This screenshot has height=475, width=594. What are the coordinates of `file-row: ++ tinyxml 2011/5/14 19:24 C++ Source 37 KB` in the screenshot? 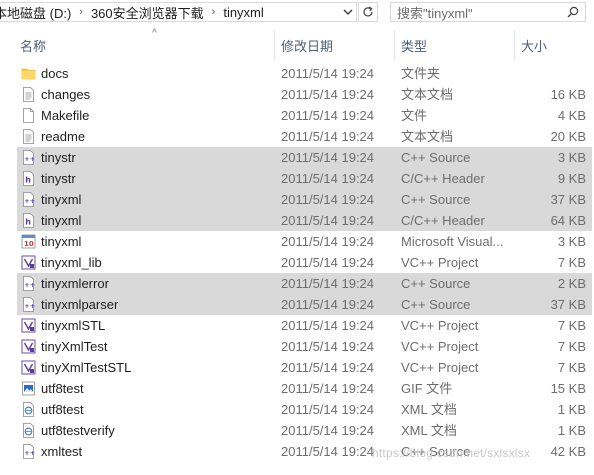 It's located at (297, 199).